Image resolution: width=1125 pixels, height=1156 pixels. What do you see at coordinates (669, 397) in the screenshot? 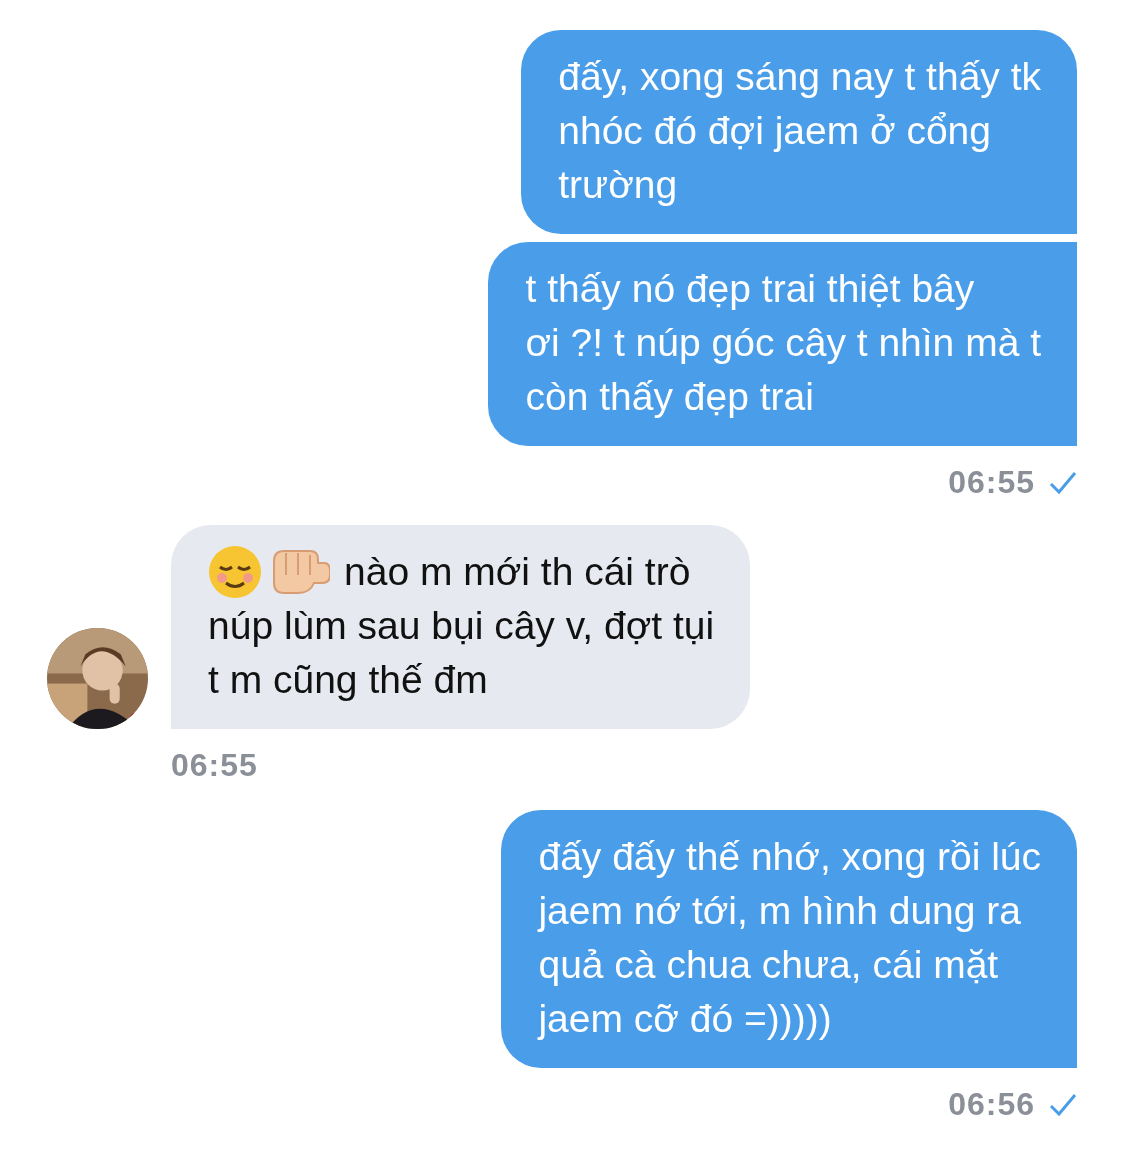
I see `message-text: còn thấy đẹp trai` at bounding box center [669, 397].